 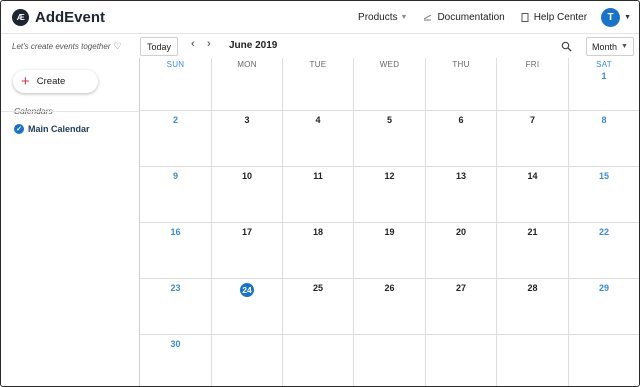 I want to click on day-cell: SAT 1, so click(x=604, y=84).